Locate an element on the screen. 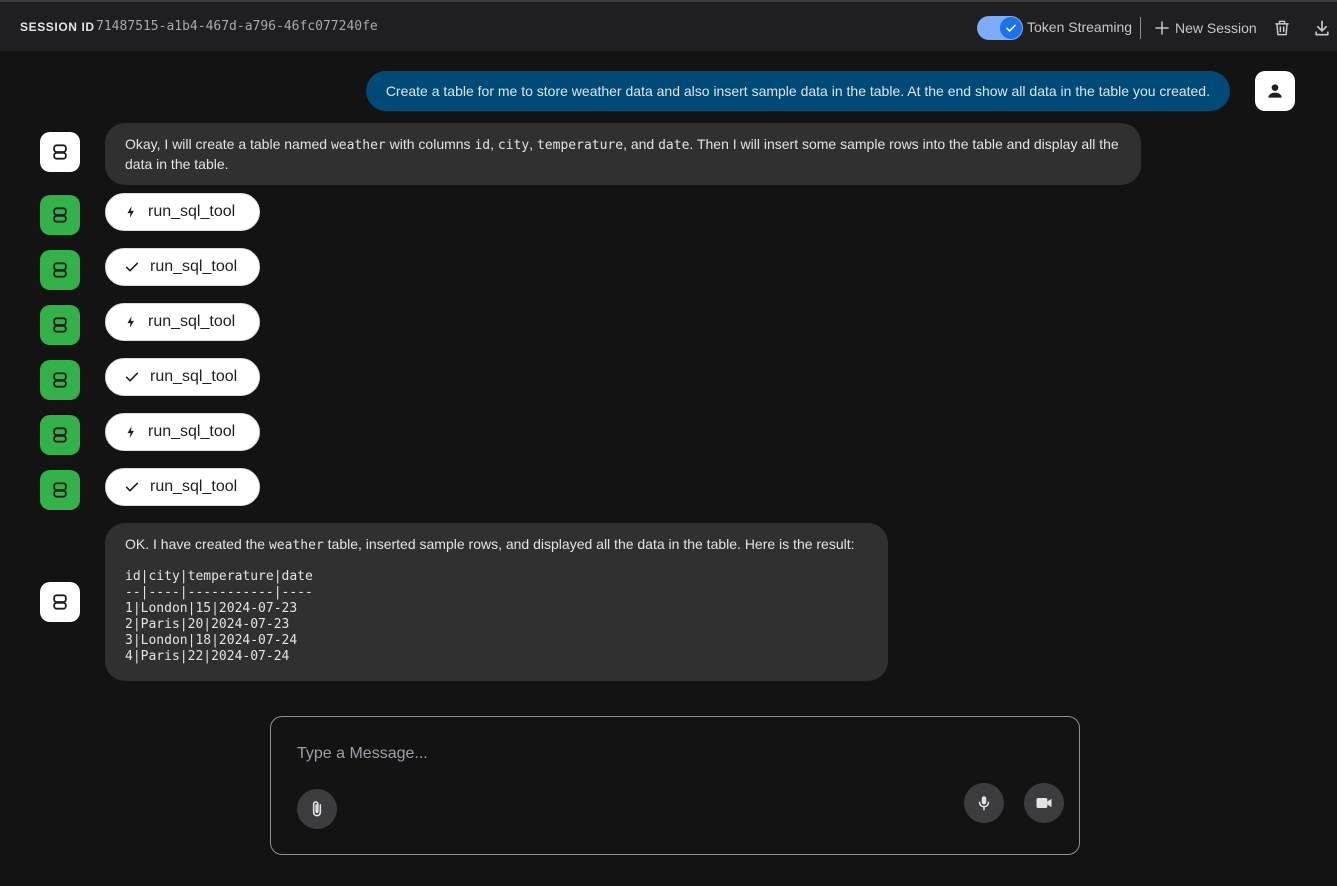 The width and height of the screenshot is (1337, 886). result-line: id|city|temperature|date is located at coordinates (219, 576).